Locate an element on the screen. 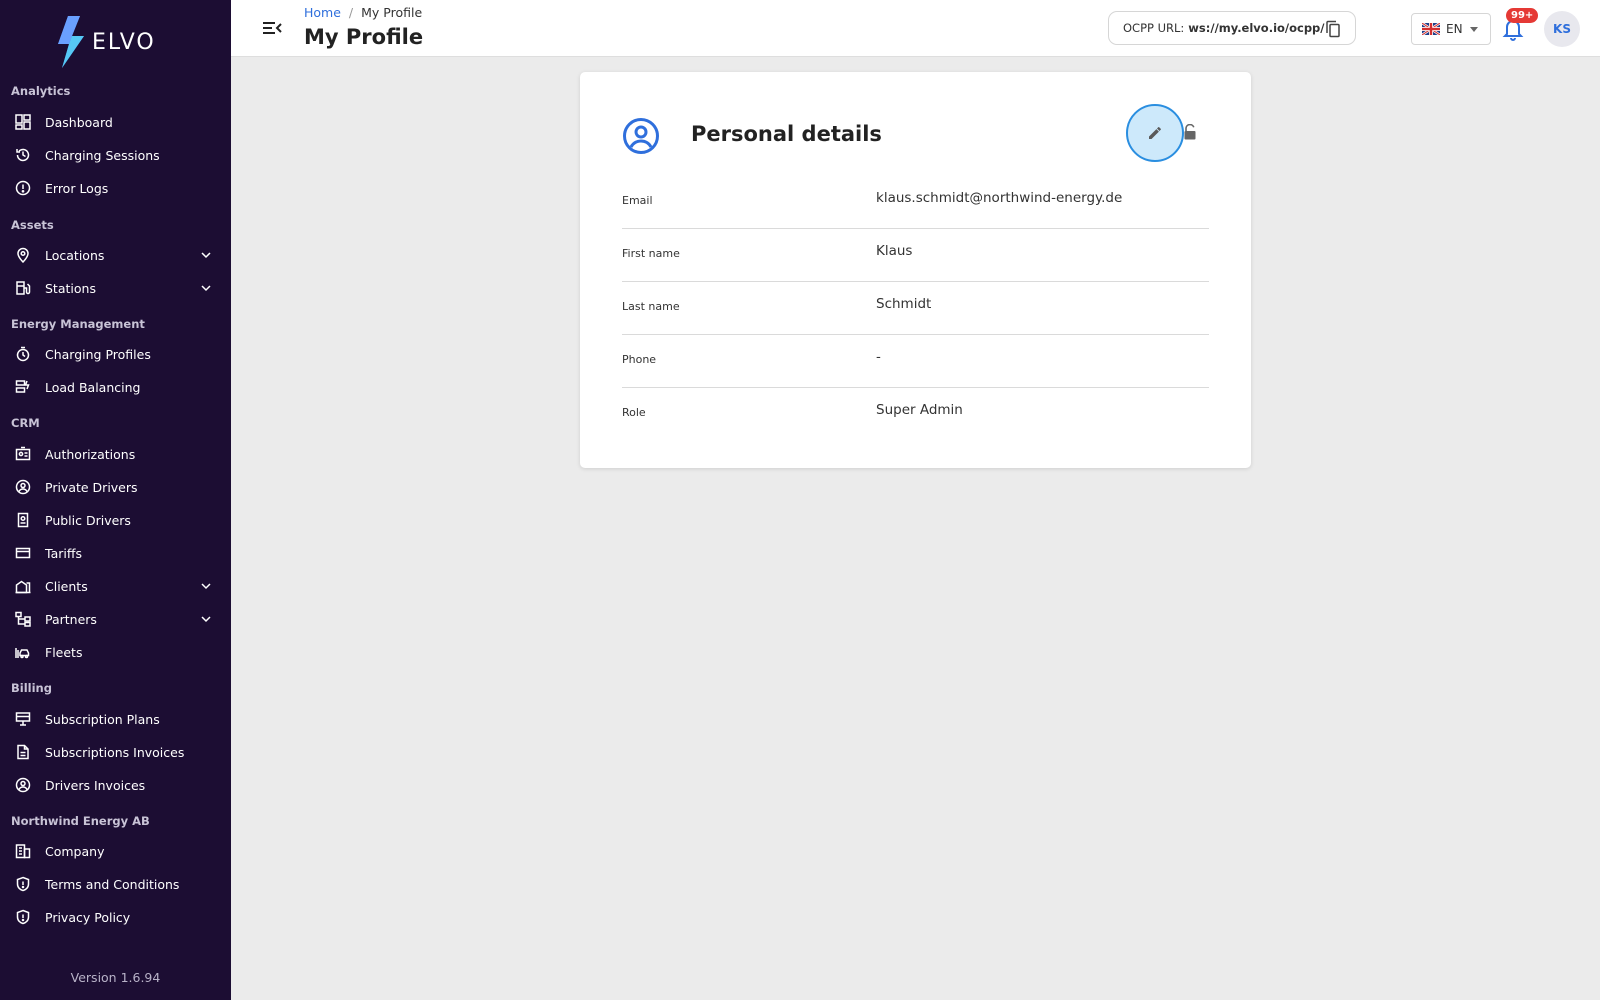  sidebar-item-authorizations: Authorizations is located at coordinates (115, 454).